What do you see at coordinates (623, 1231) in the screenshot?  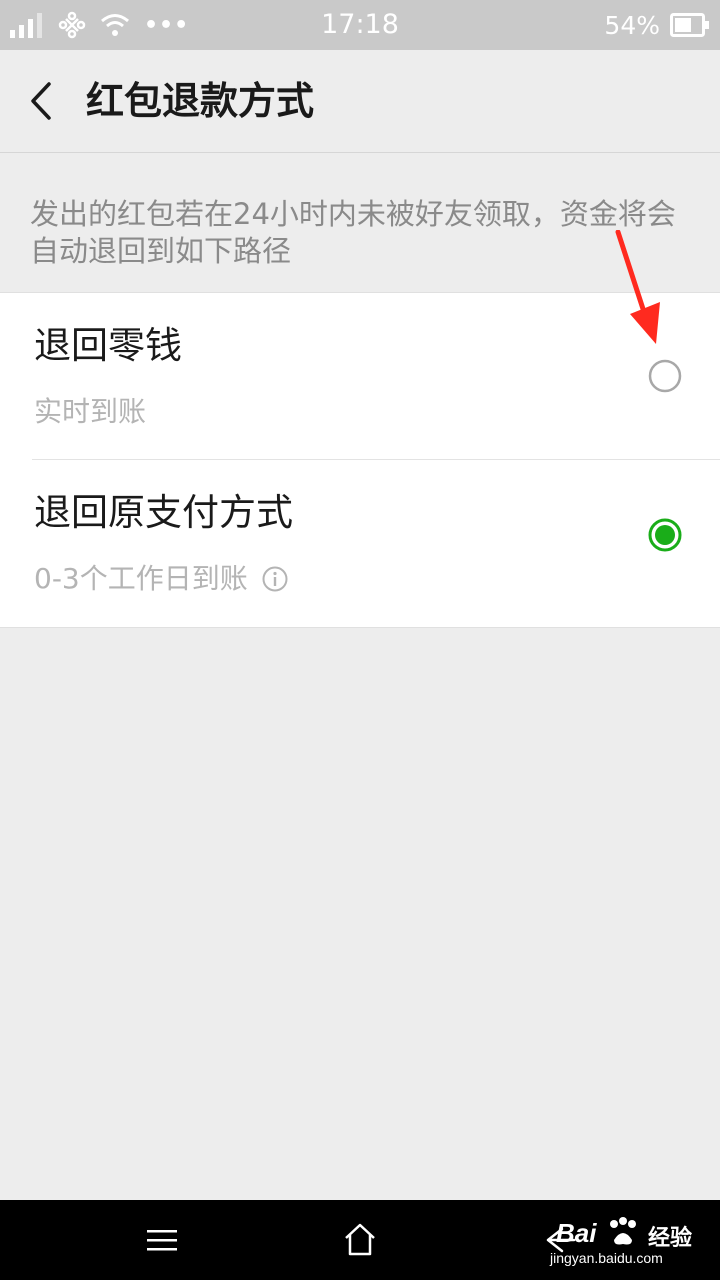 I see `paw-logo-icon` at bounding box center [623, 1231].